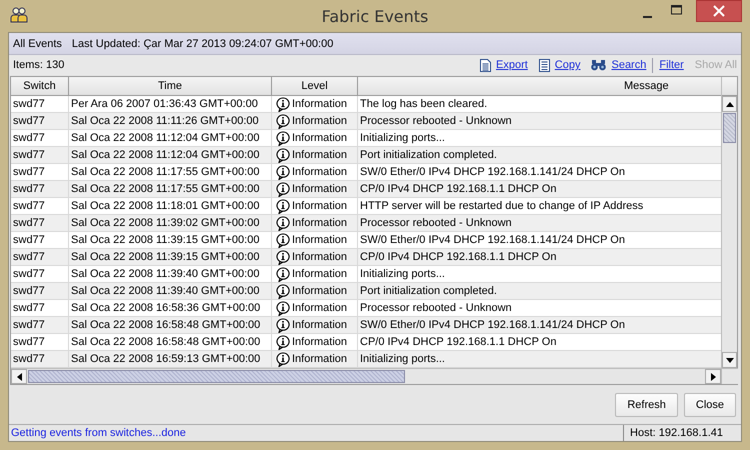 Image resolution: width=750 pixels, height=450 pixels. Describe the element at coordinates (504, 65) in the screenshot. I see `export-link: Export` at that location.